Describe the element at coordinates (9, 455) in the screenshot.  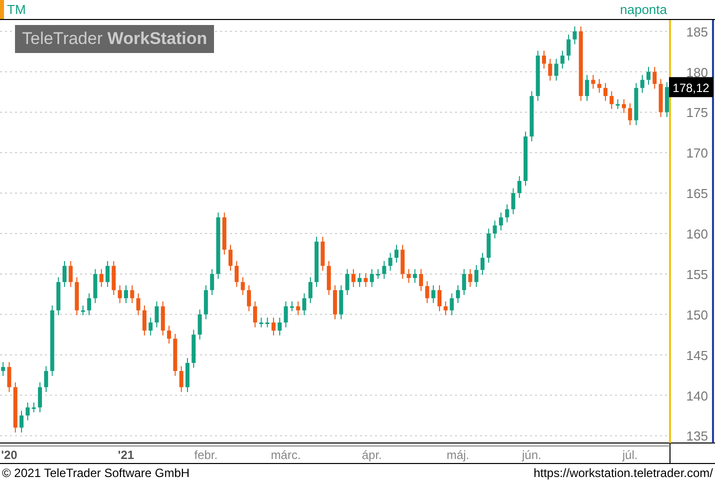
I see `x-tick-label: '20` at that location.